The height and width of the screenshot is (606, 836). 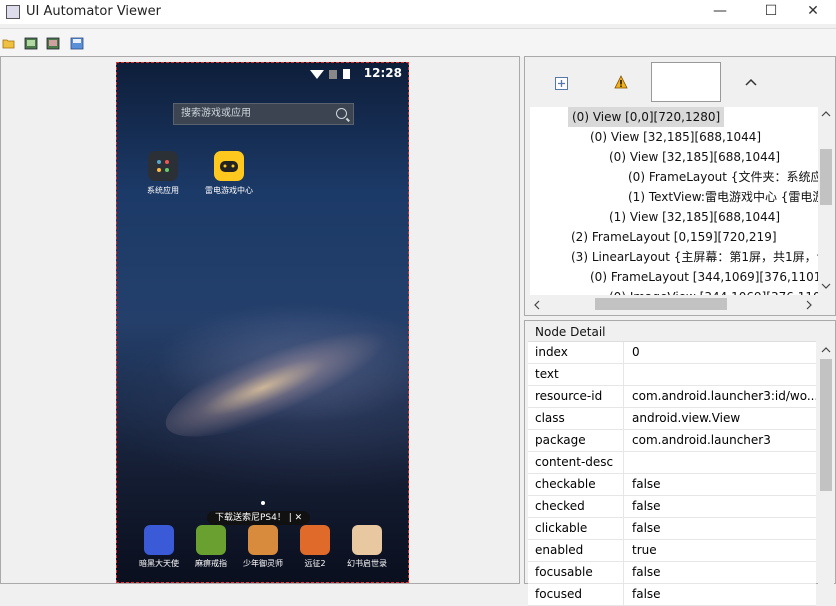 I want to click on app-label: 远征2, so click(x=315, y=563).